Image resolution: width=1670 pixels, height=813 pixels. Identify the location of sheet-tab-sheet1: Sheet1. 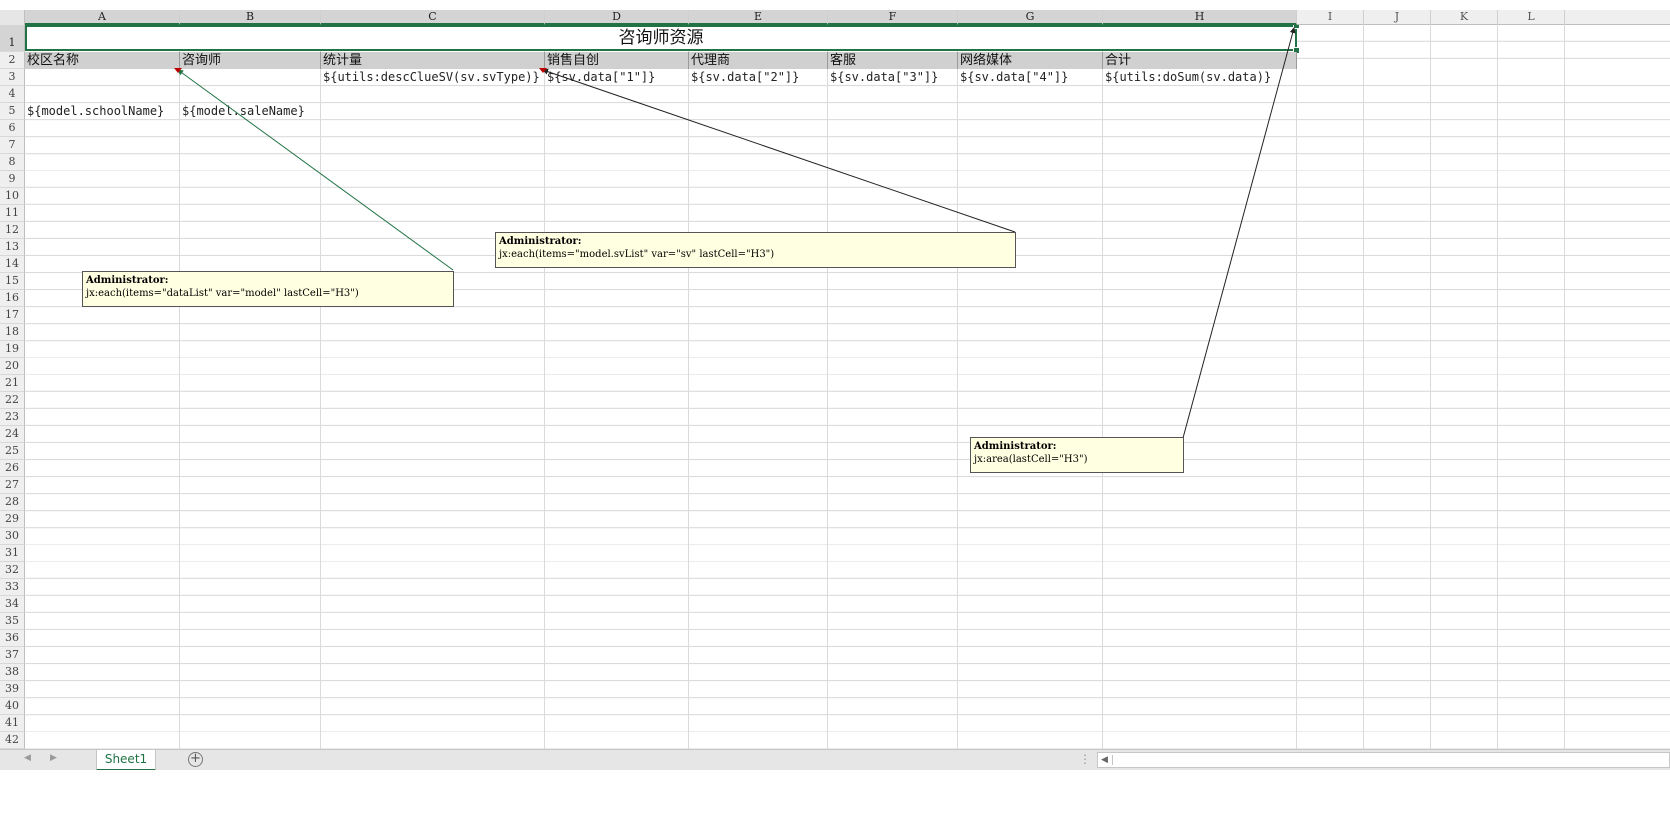
(126, 760).